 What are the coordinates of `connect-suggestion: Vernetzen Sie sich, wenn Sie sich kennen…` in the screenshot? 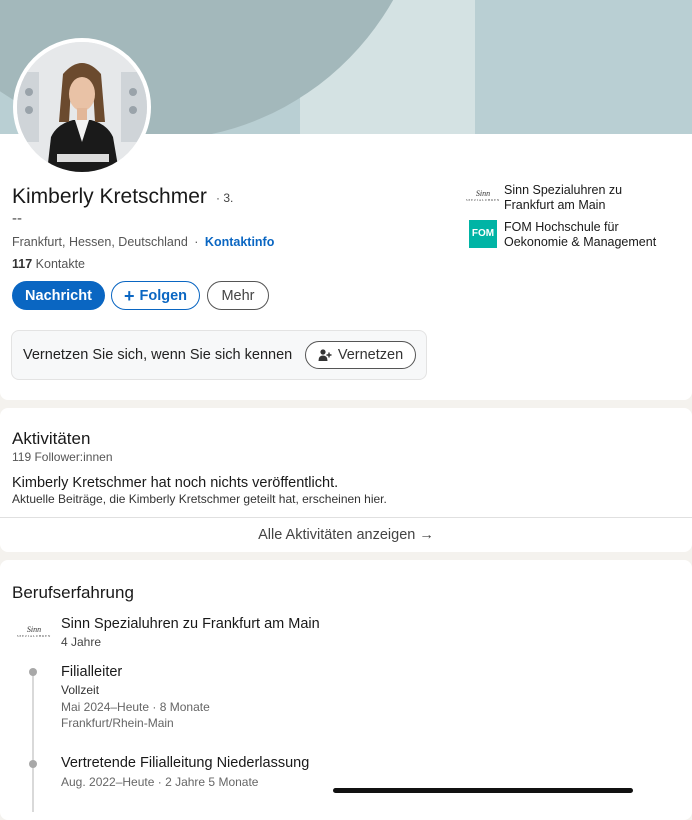 It's located at (219, 355).